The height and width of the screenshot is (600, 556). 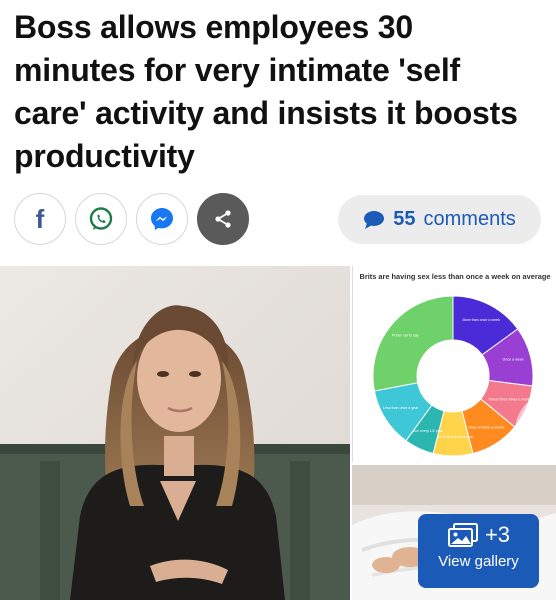 I want to click on messenger-share-button, so click(x=162, y=219).